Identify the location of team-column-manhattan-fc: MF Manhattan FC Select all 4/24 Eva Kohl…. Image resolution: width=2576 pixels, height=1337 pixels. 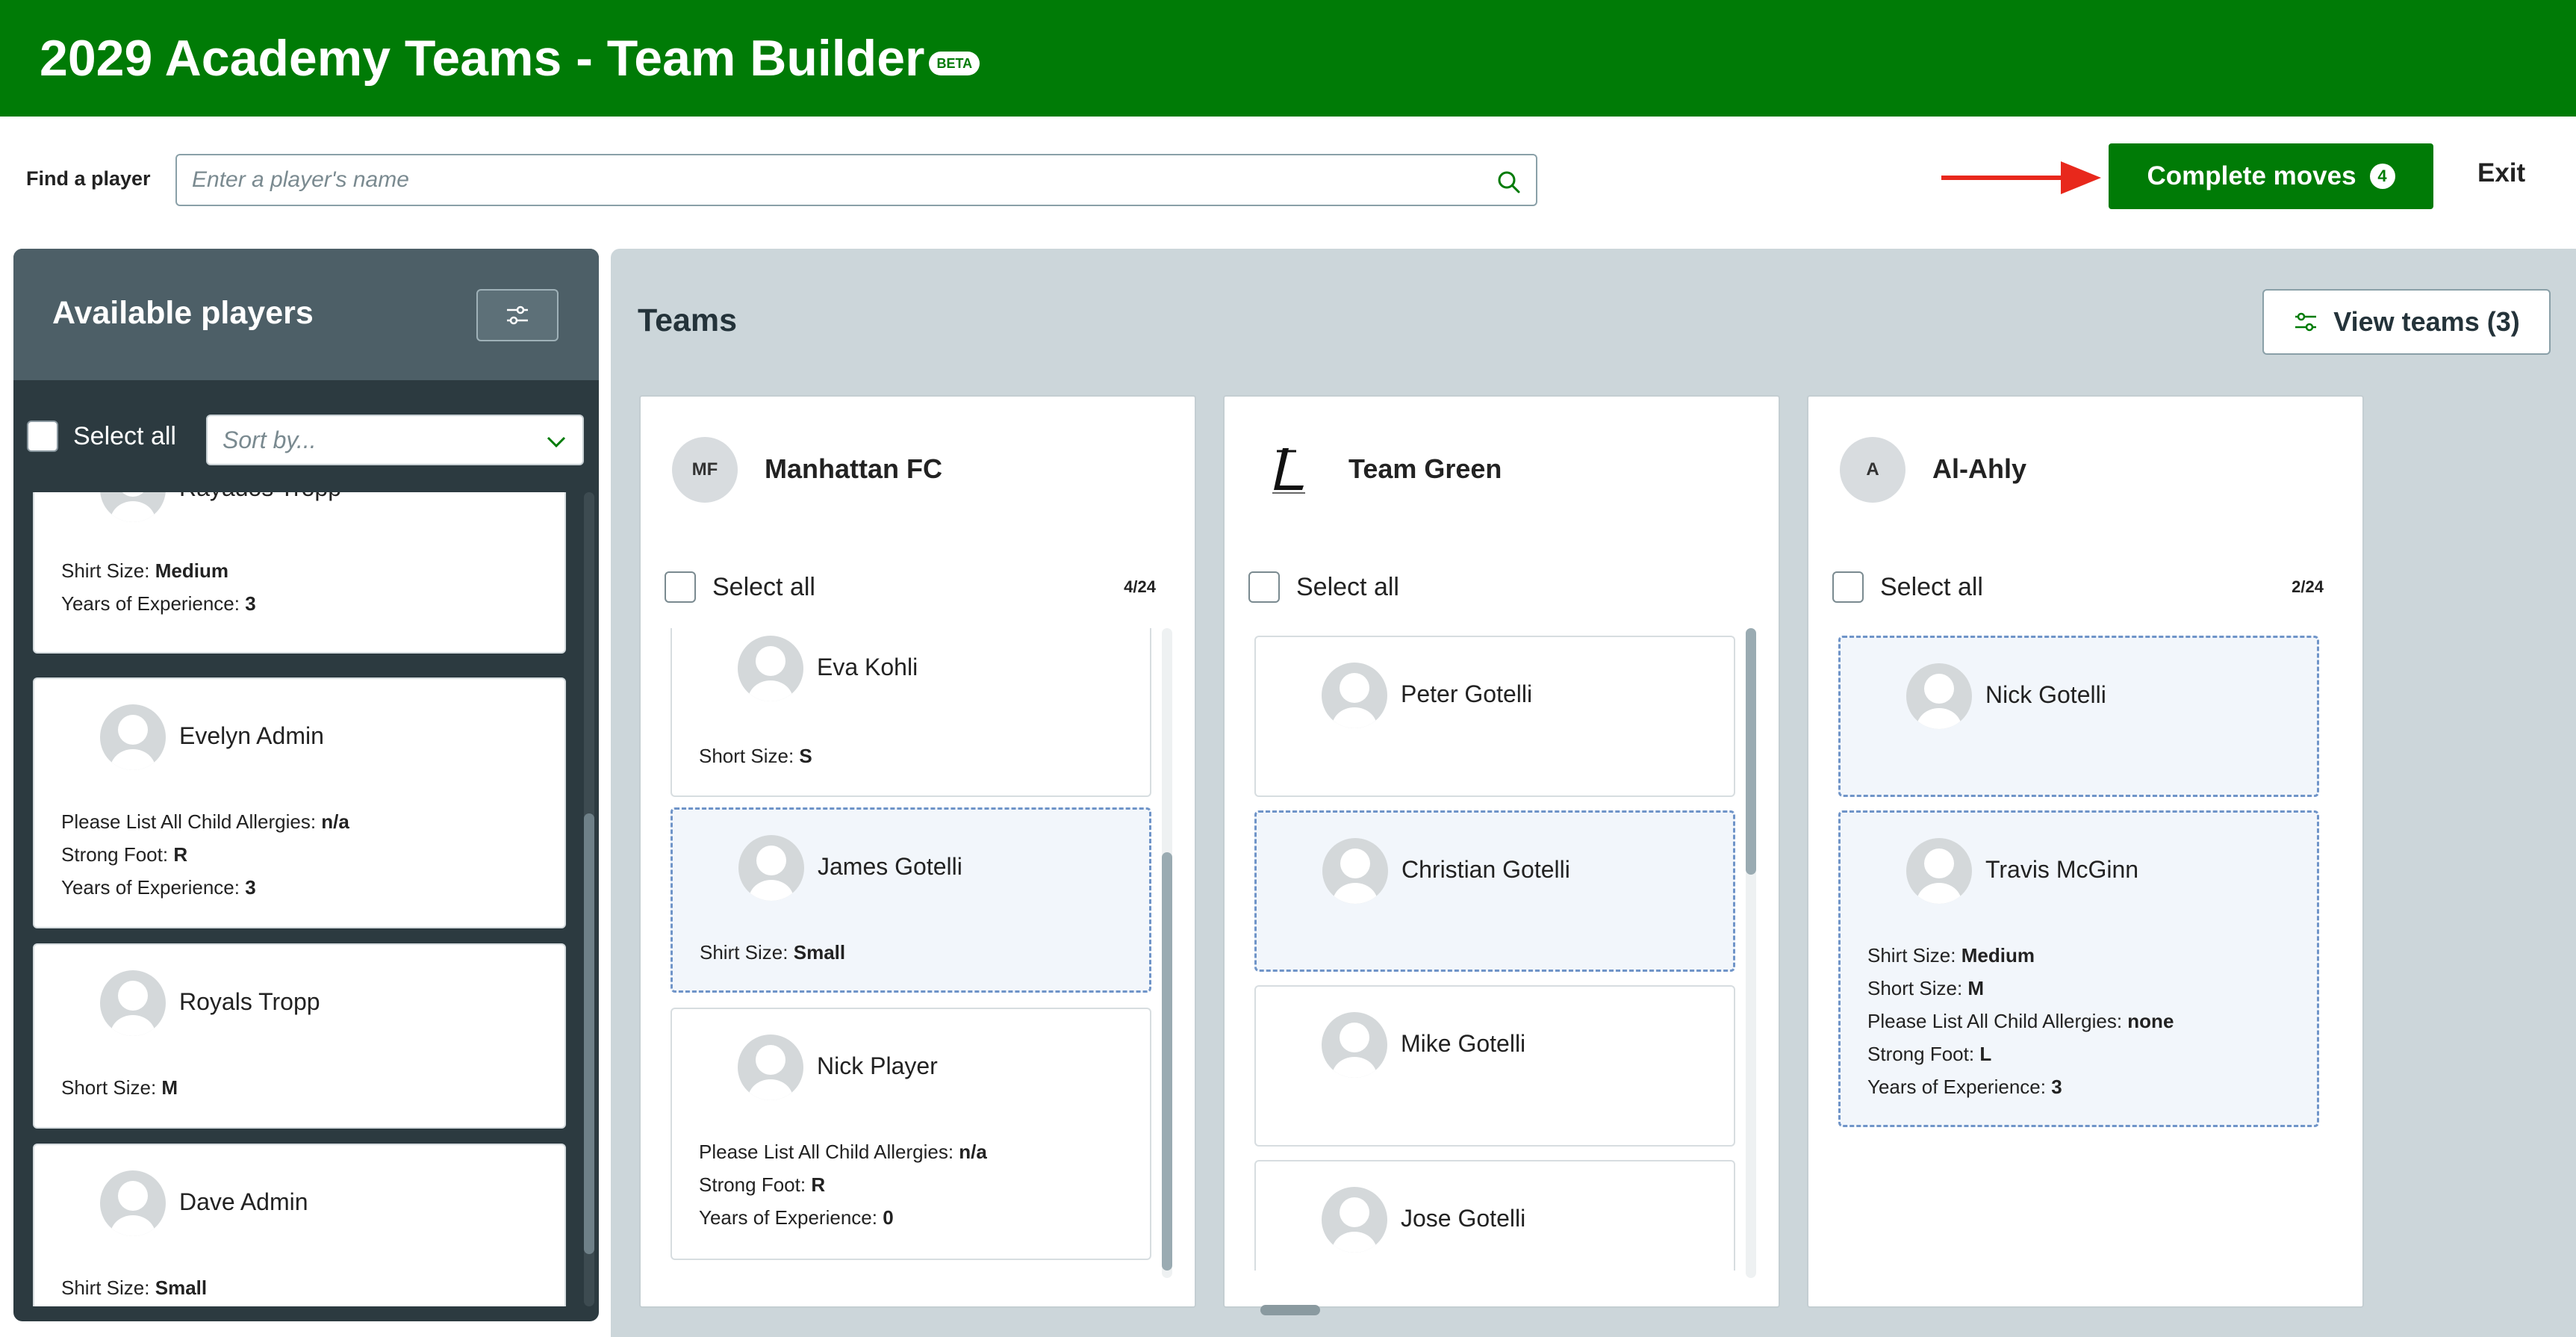
(917, 851).